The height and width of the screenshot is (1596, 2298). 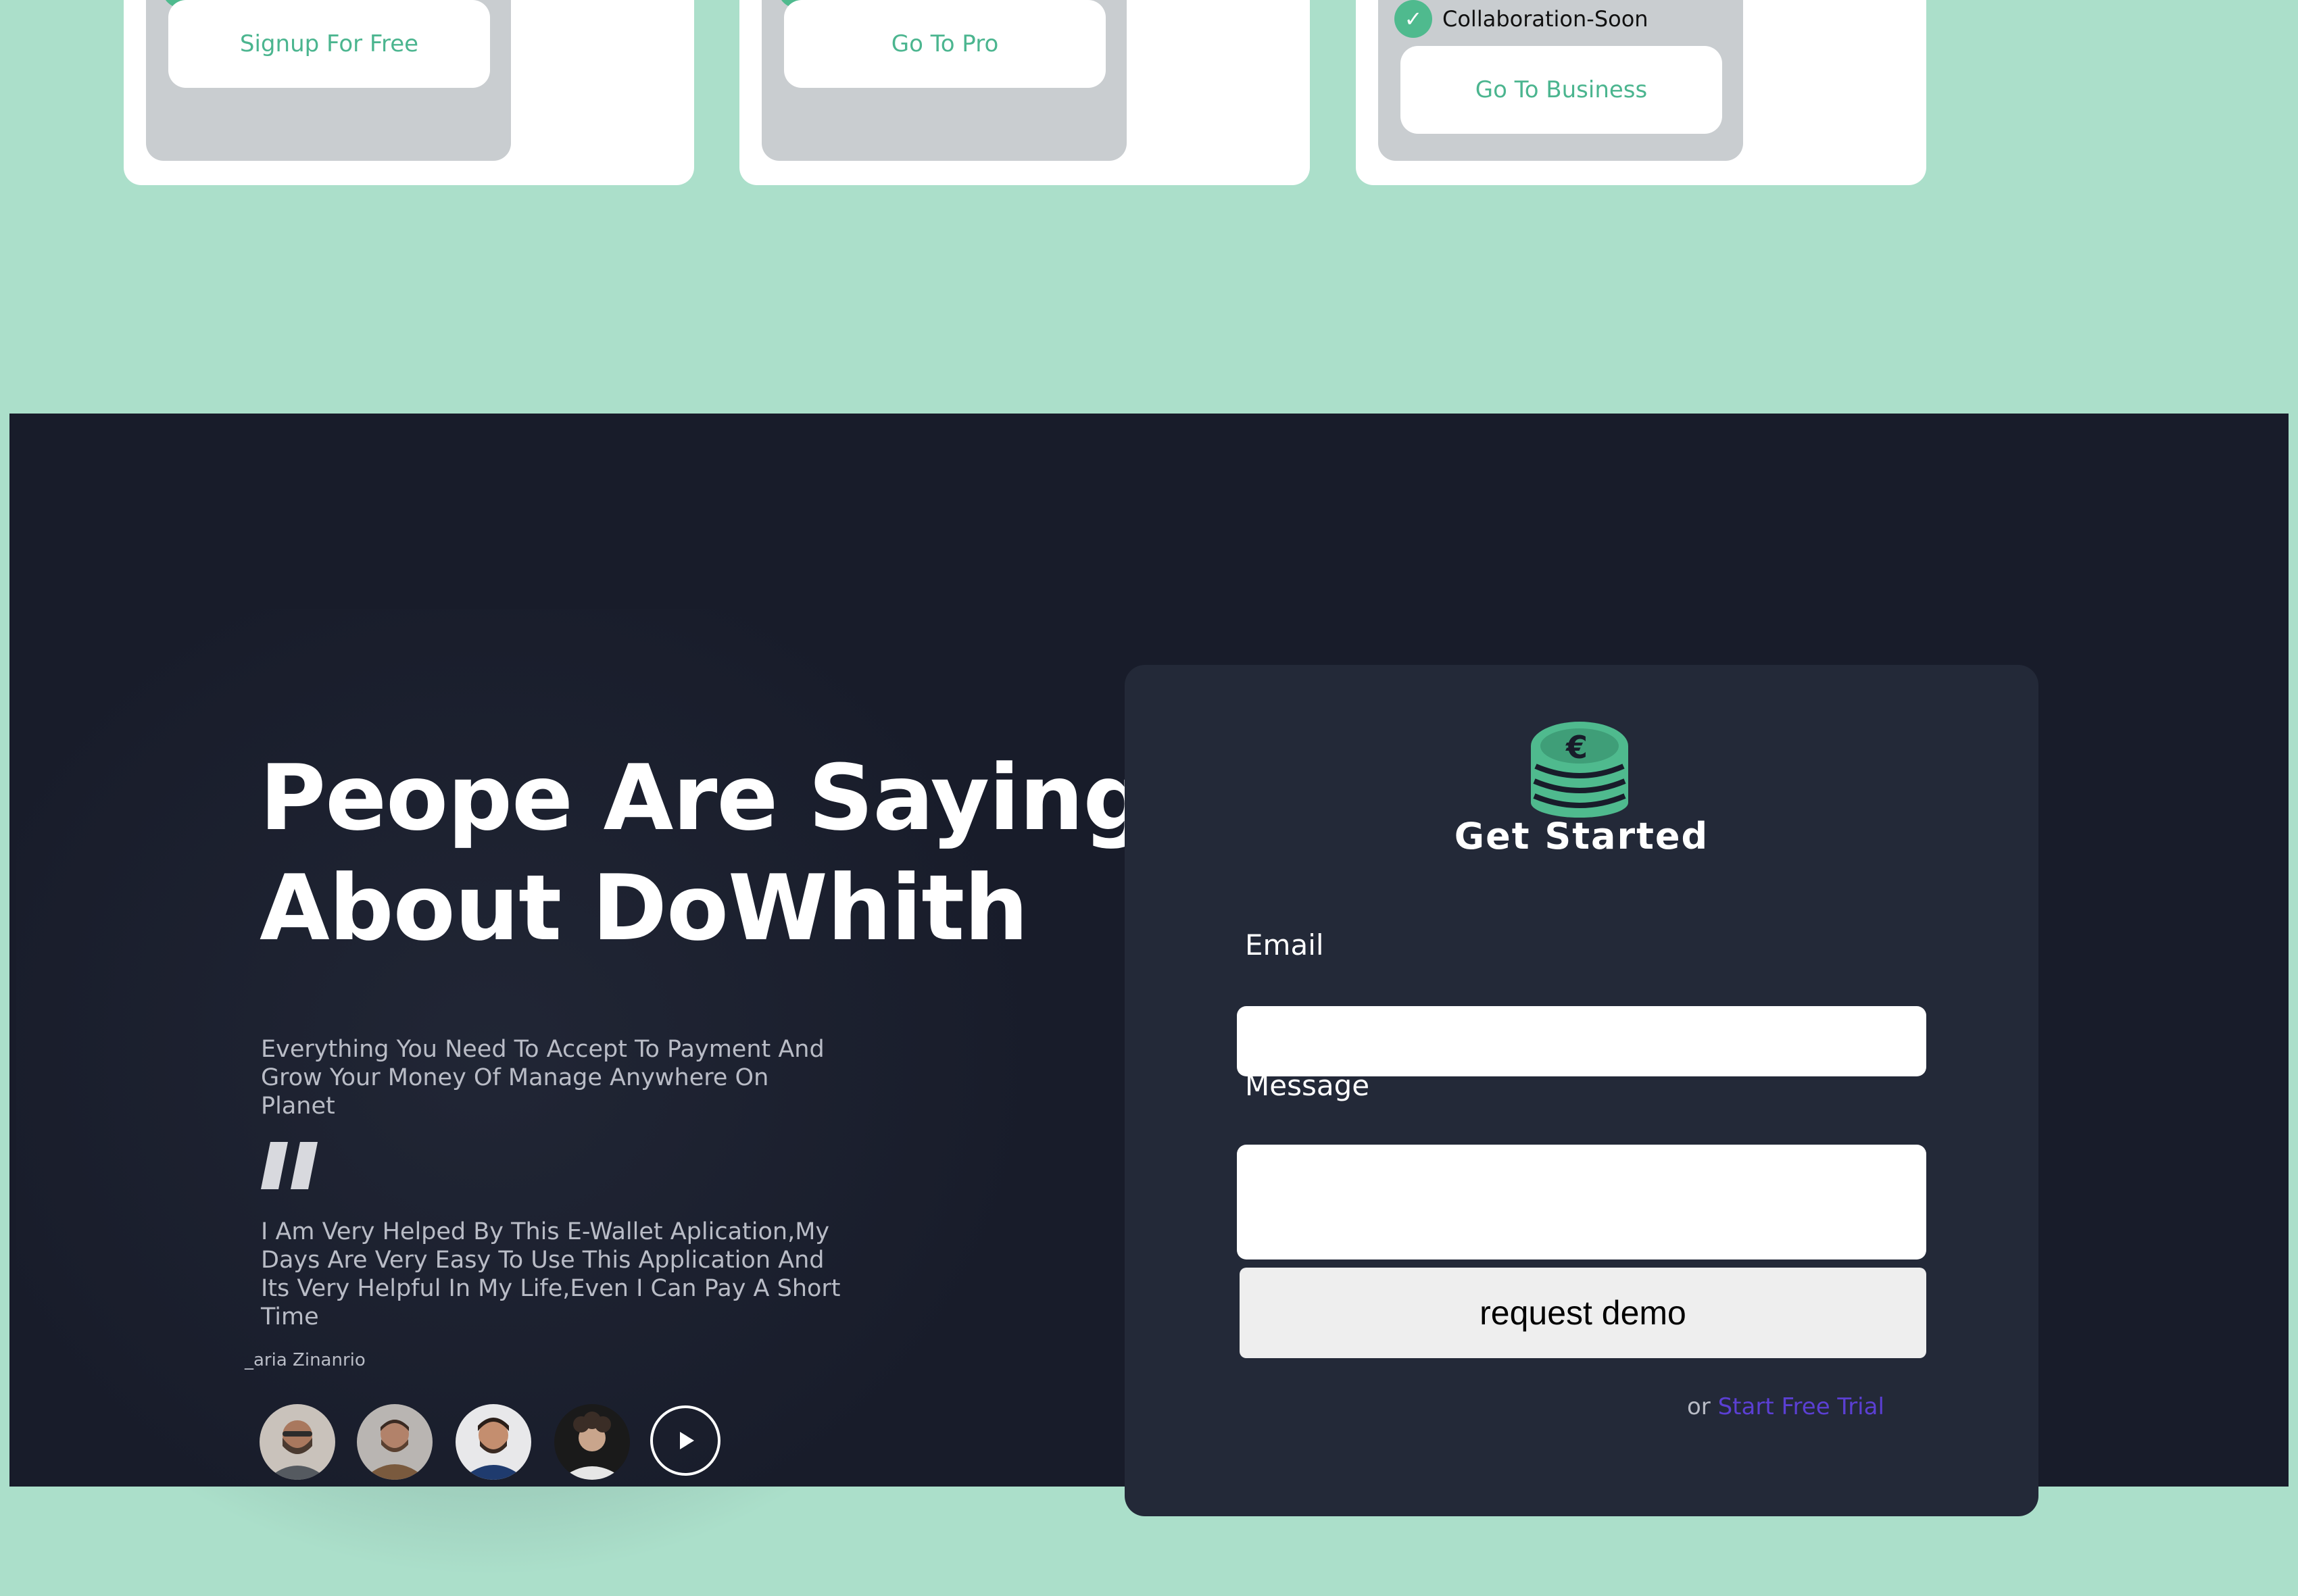 I want to click on quote-icon, so click(x=289, y=1165).